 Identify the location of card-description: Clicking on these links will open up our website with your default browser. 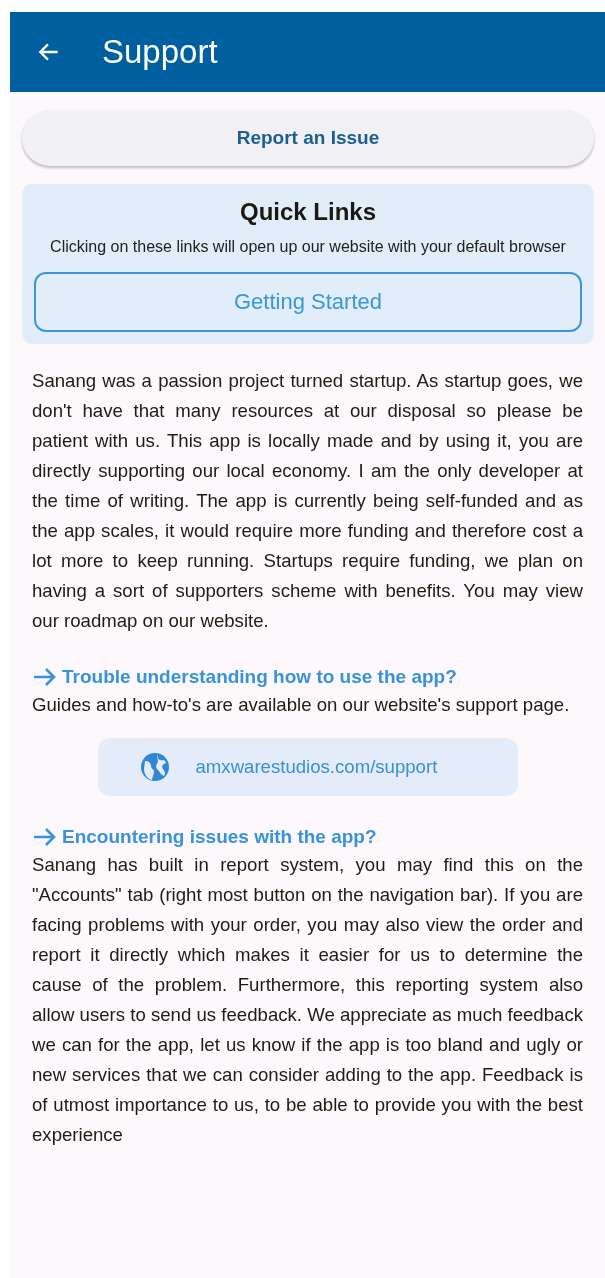
(308, 247).